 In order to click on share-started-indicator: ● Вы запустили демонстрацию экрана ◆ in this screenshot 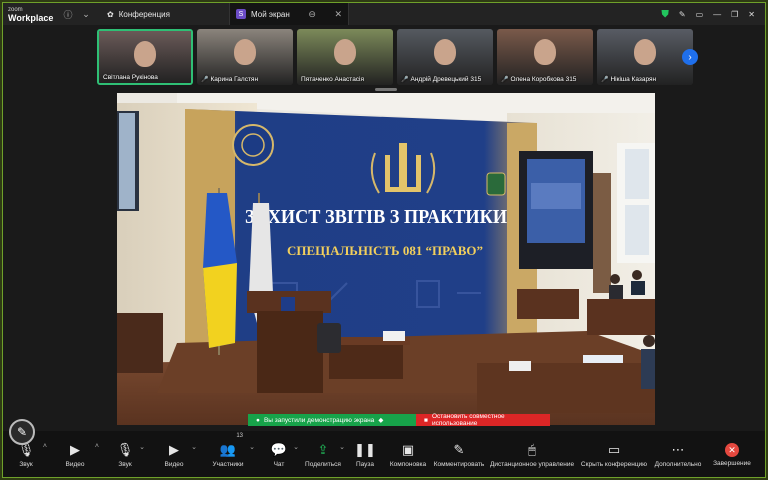, I will do `click(332, 420)`.